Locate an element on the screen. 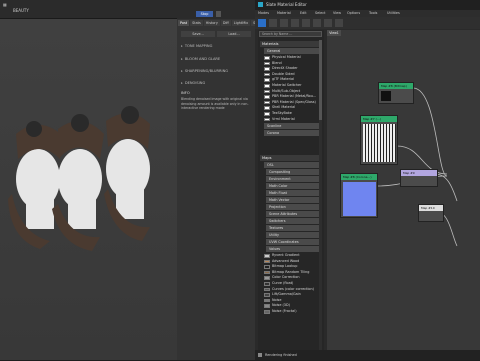  hide-icon is located at coordinates (339, 23).